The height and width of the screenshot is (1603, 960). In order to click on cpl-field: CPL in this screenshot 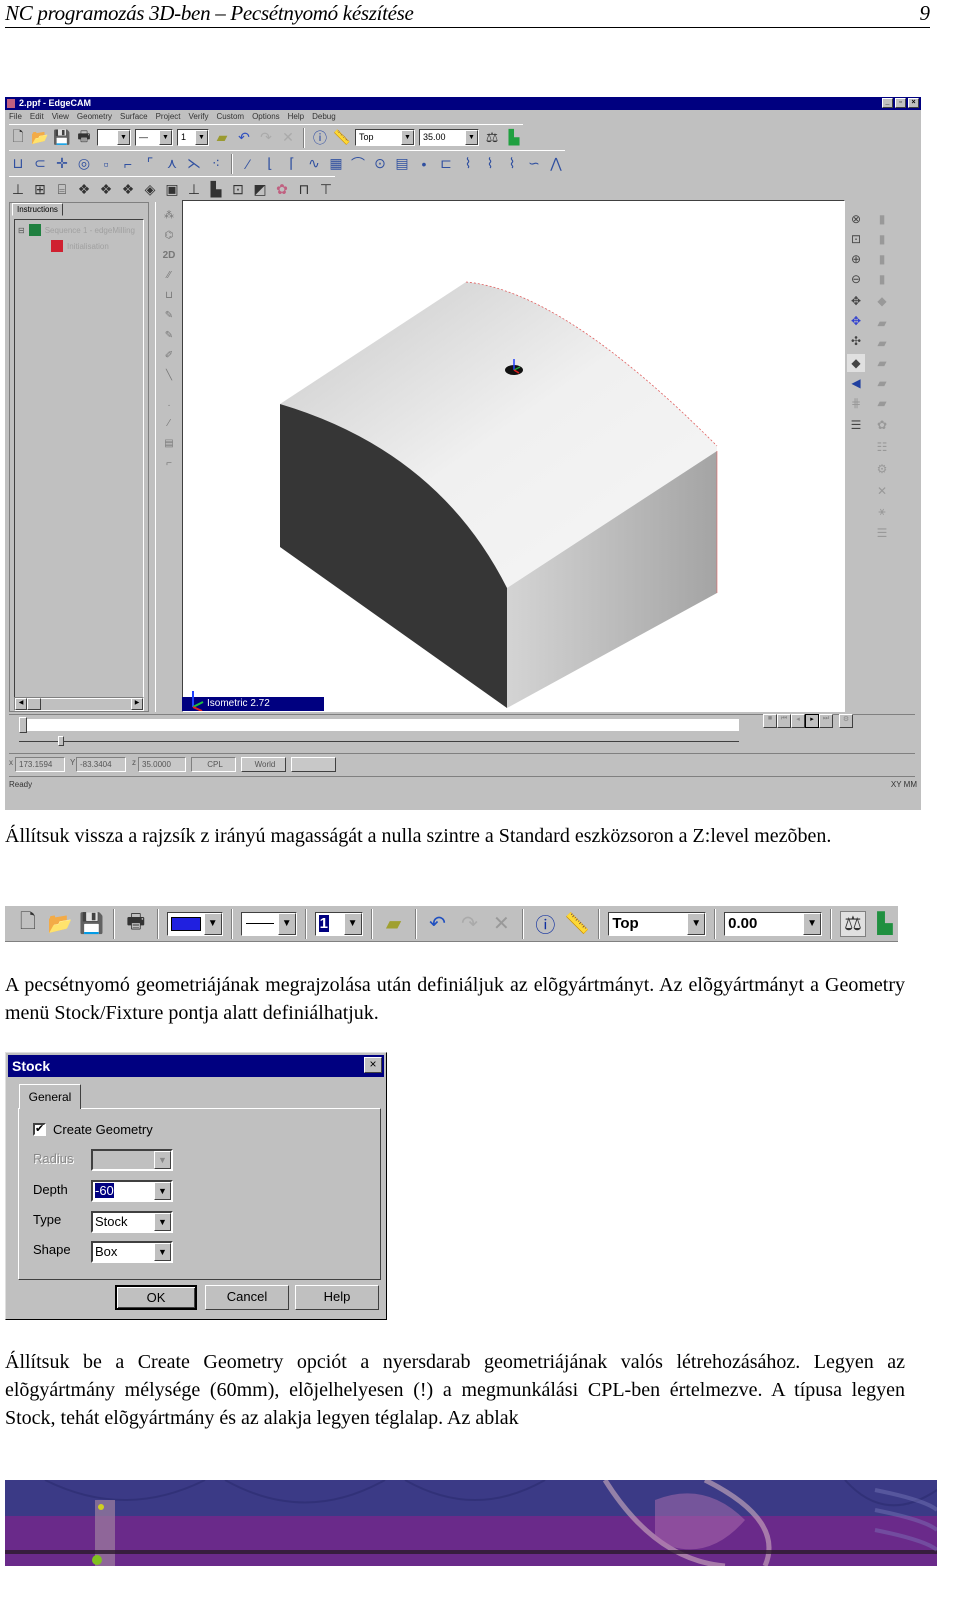, I will do `click(213, 764)`.